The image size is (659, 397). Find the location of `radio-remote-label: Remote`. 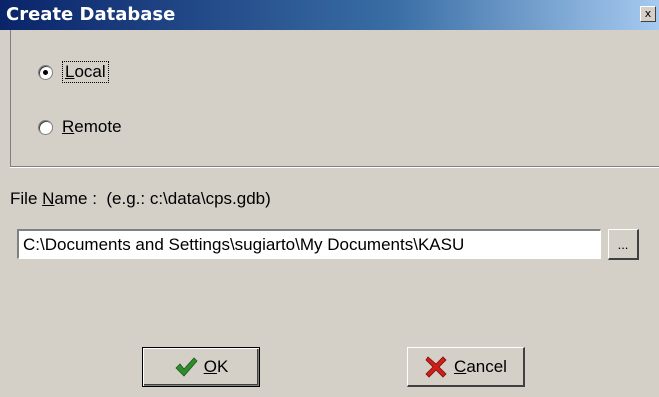

radio-remote-label: Remote is located at coordinates (92, 127).